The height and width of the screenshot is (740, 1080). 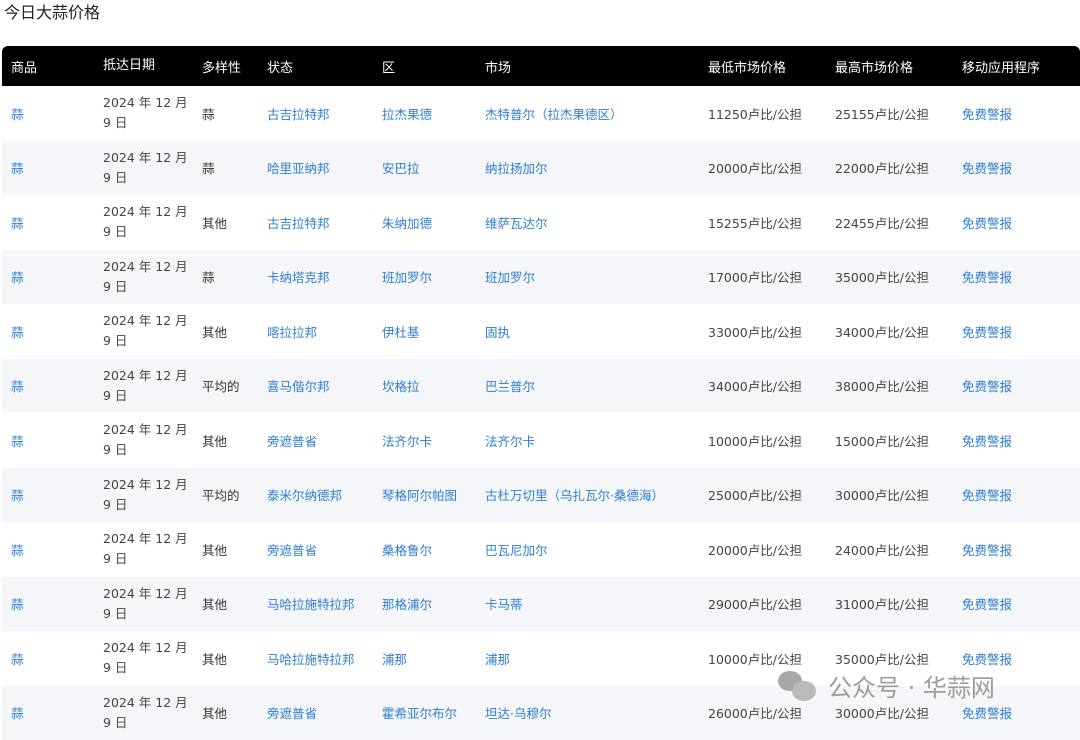 I want to click on min-price: 10000卢比/公担, so click(x=771, y=658).